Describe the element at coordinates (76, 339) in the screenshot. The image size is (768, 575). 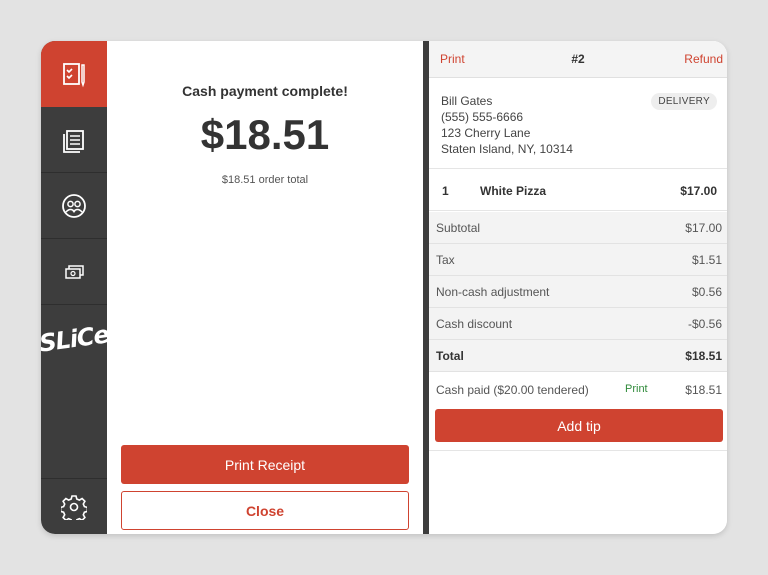
I see `slice-logo: SLiCe` at that location.